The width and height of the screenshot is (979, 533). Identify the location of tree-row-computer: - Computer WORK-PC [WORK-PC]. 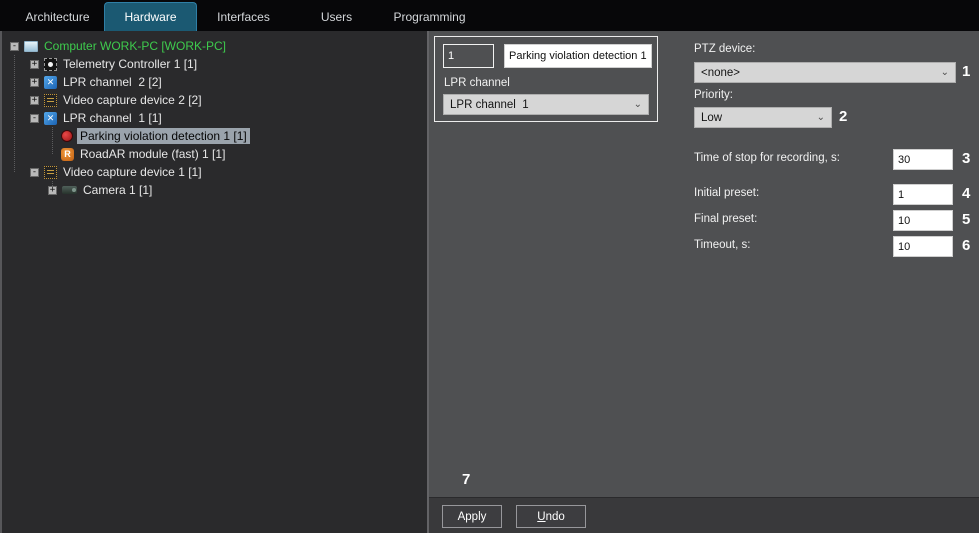
(214, 46).